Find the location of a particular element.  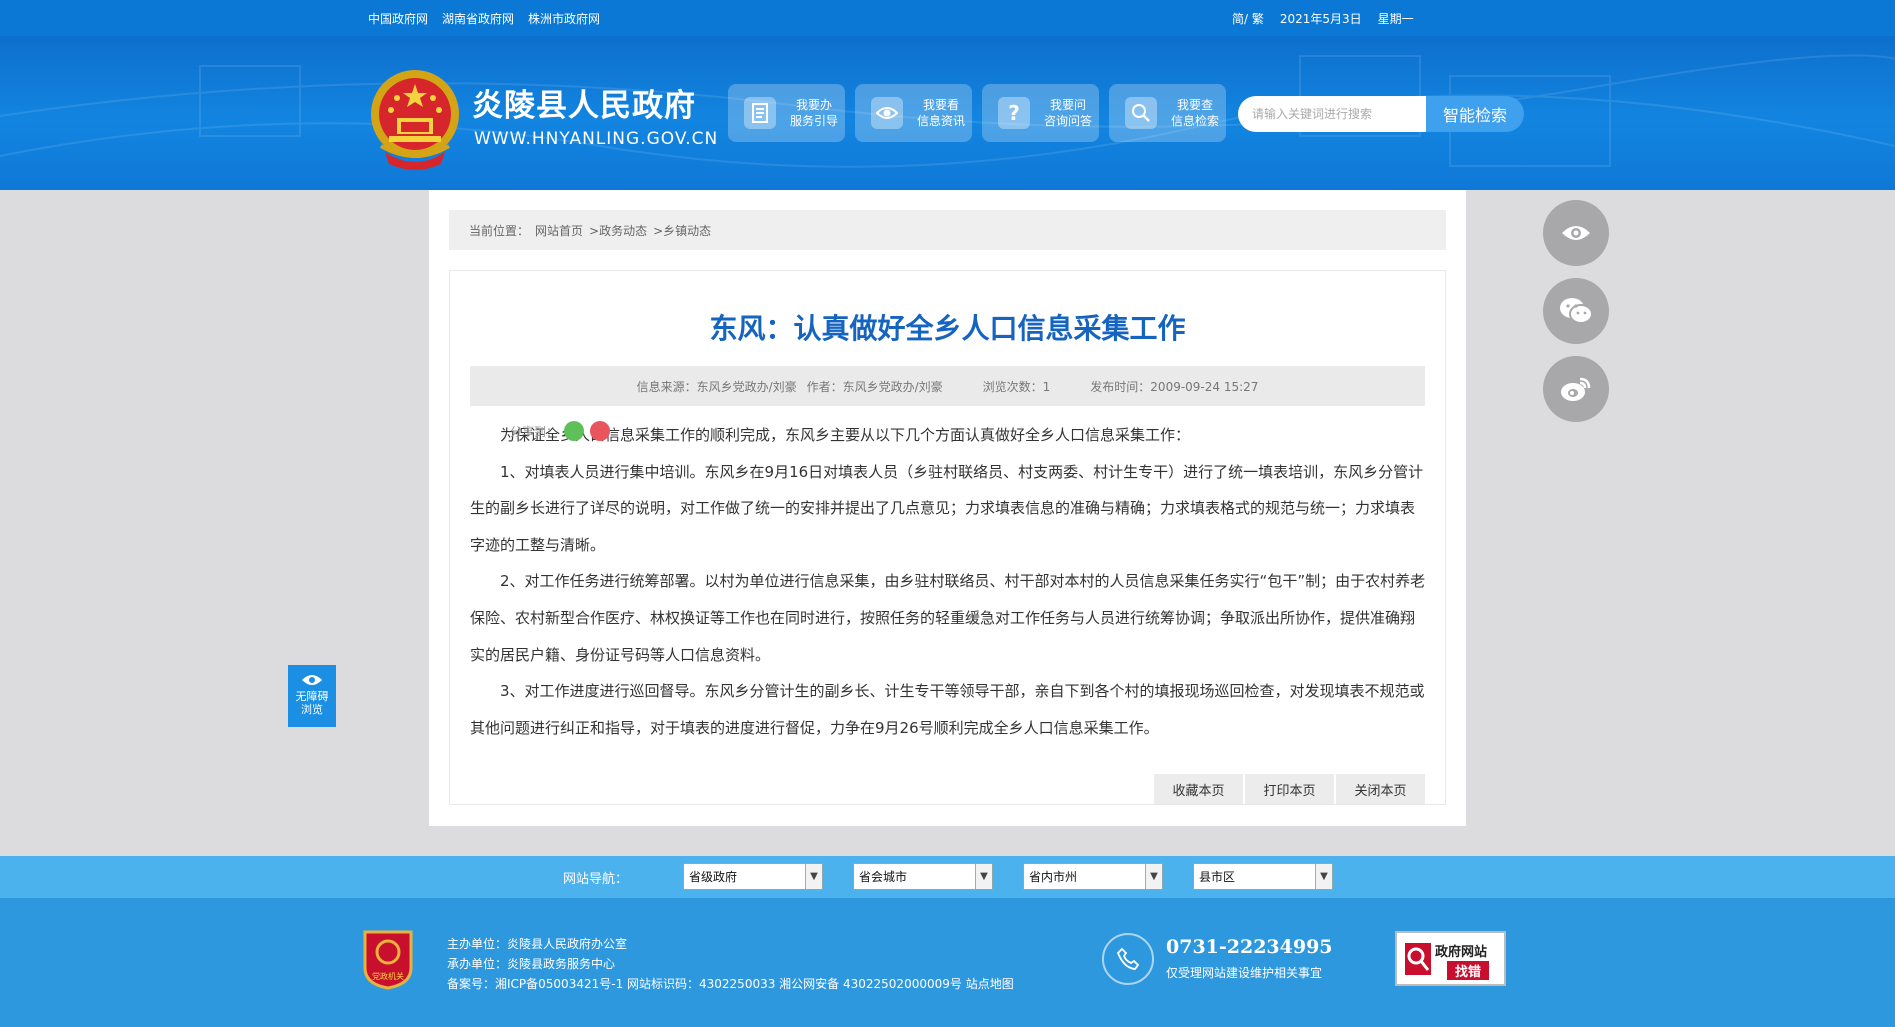

current-date: 2021年5月3日 is located at coordinates (1320, 19).